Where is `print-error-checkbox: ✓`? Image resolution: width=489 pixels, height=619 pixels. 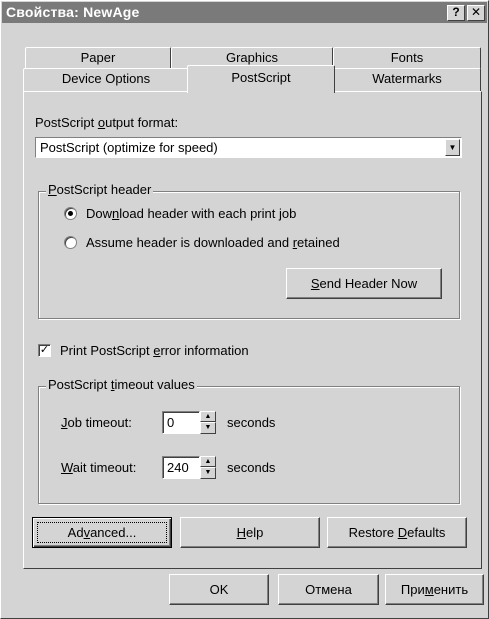 print-error-checkbox: ✓ is located at coordinates (44, 350).